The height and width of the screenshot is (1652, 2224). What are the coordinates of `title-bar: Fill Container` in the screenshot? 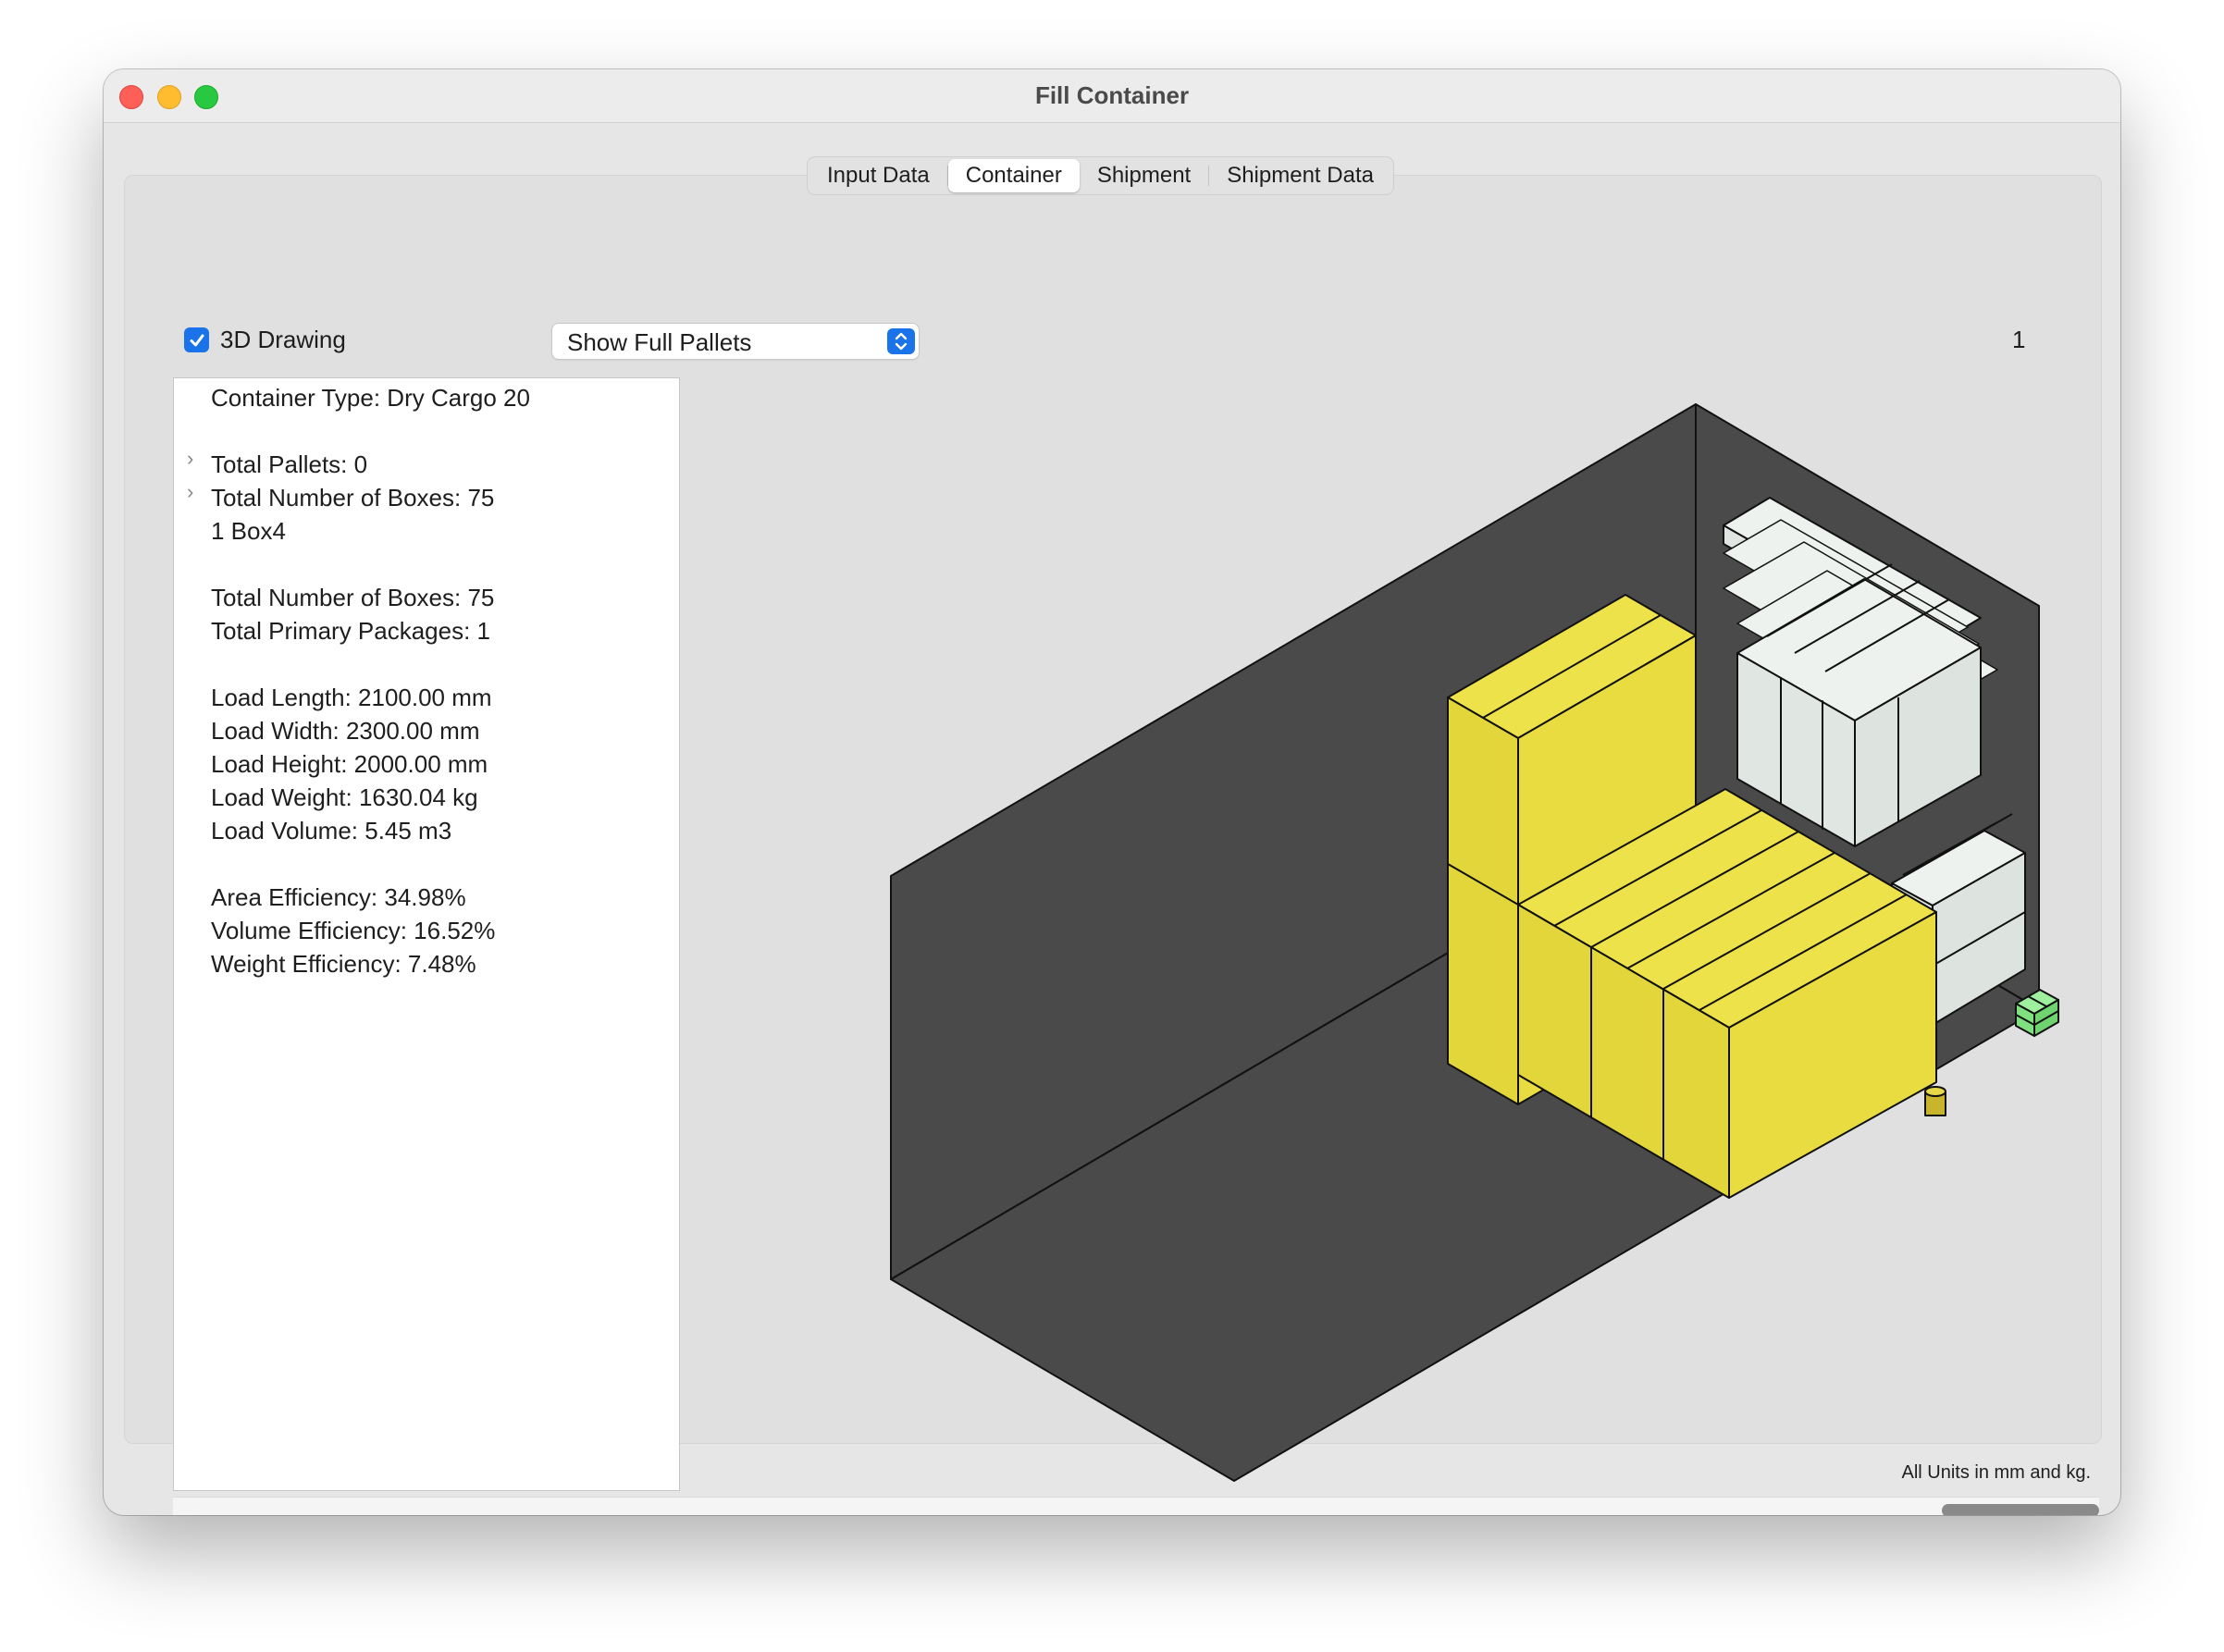 It's located at (1112, 96).